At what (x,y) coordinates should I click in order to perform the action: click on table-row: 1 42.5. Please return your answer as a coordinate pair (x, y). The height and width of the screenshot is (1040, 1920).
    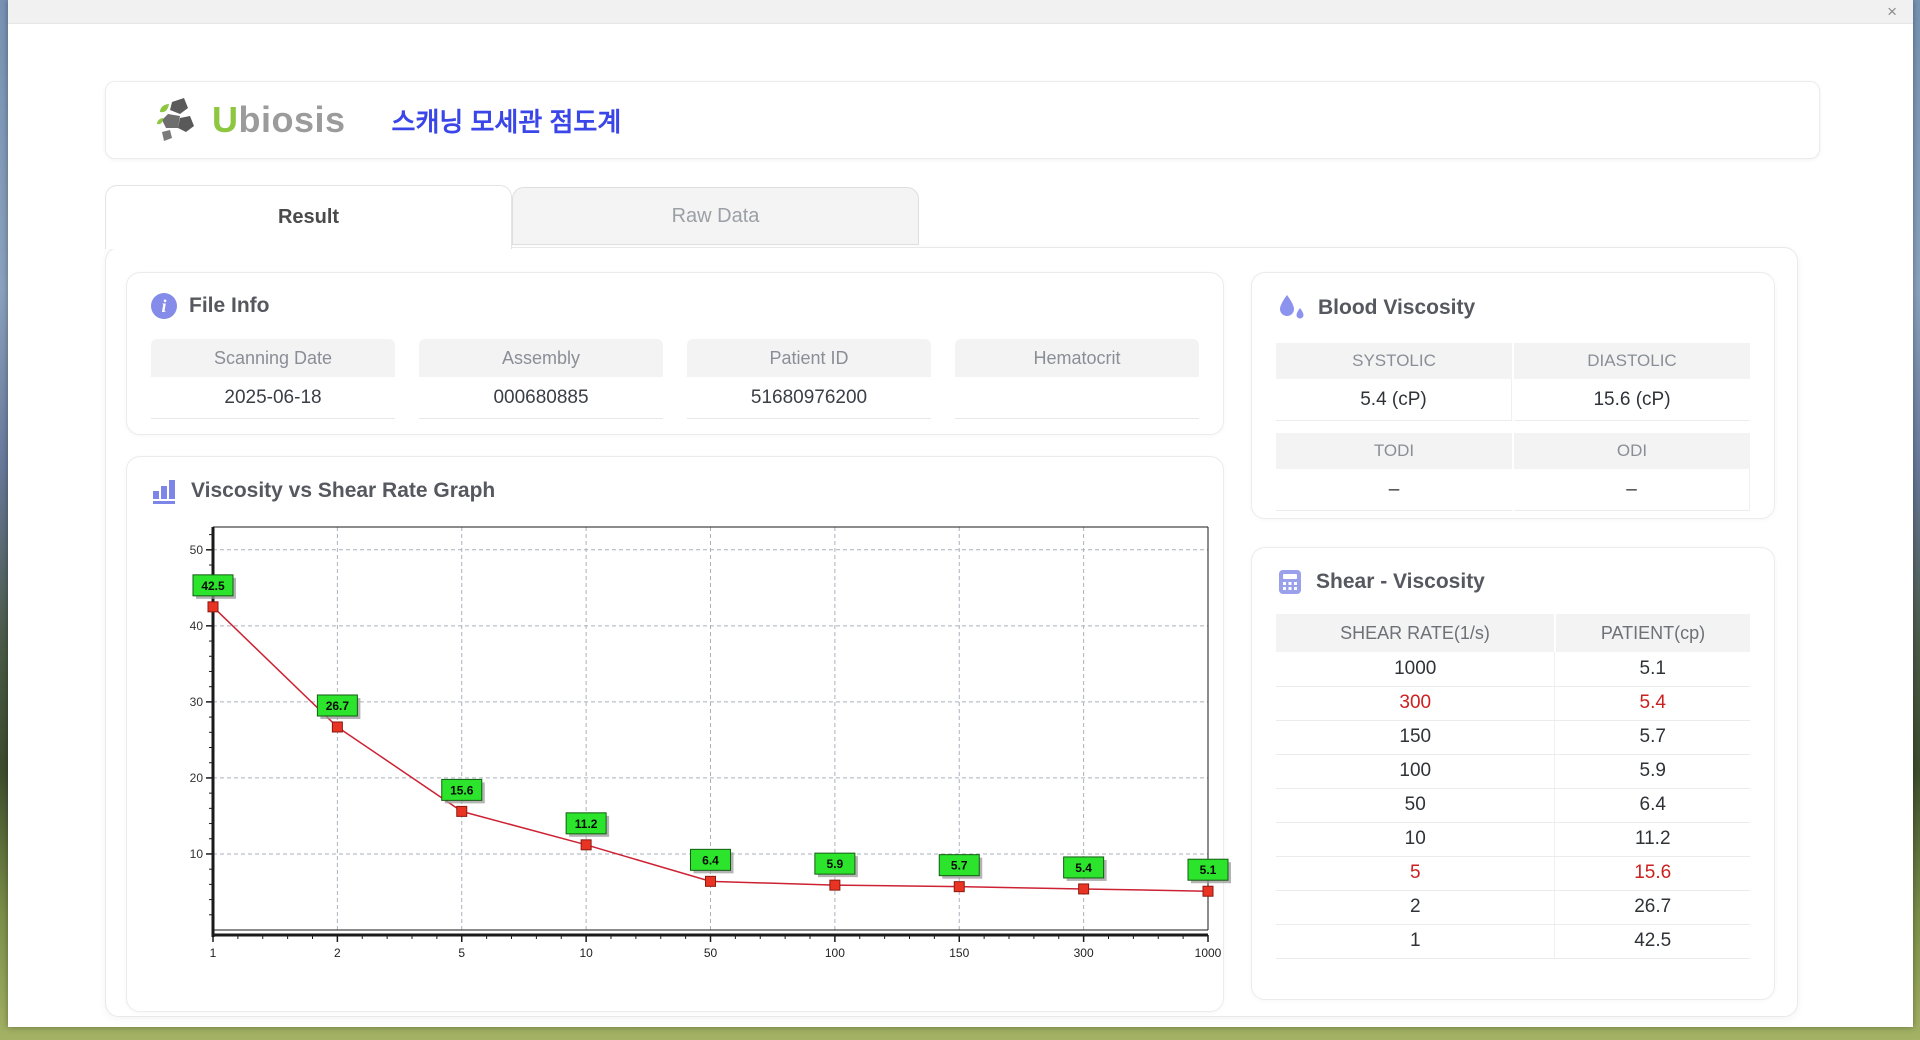
    Looking at the image, I should click on (1513, 941).